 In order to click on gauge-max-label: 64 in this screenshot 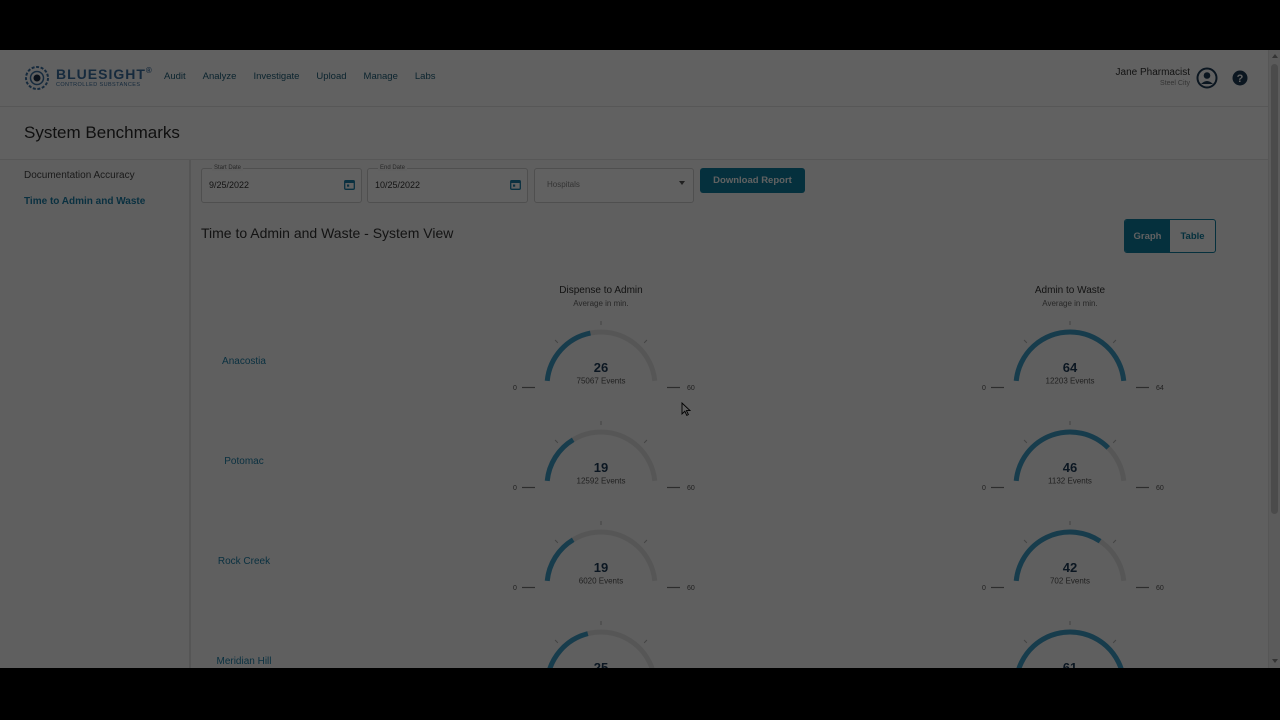, I will do `click(1160, 388)`.